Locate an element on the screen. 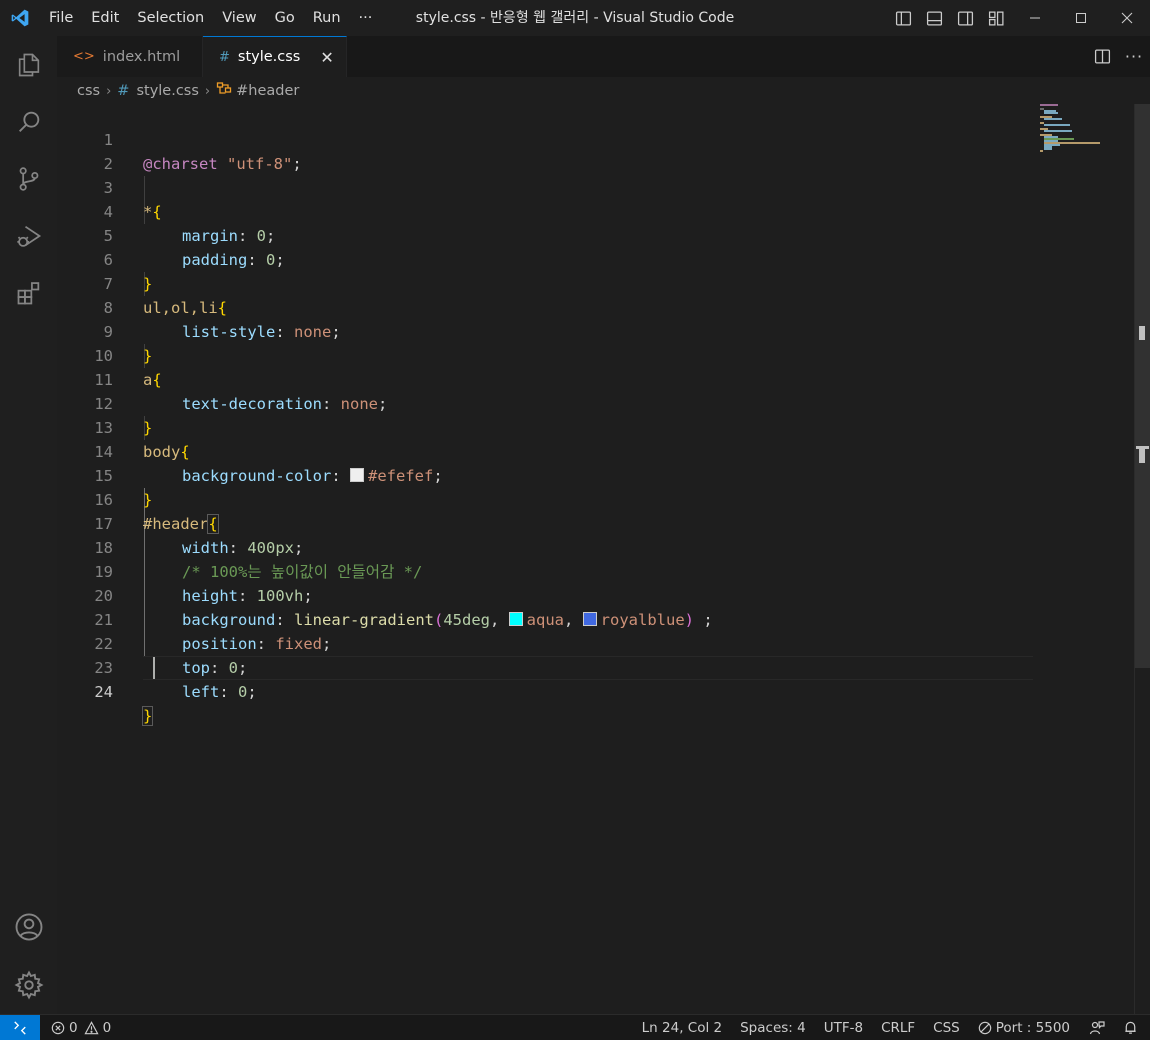 The image size is (1150, 1040). close-window-icon is located at coordinates (1127, 18).